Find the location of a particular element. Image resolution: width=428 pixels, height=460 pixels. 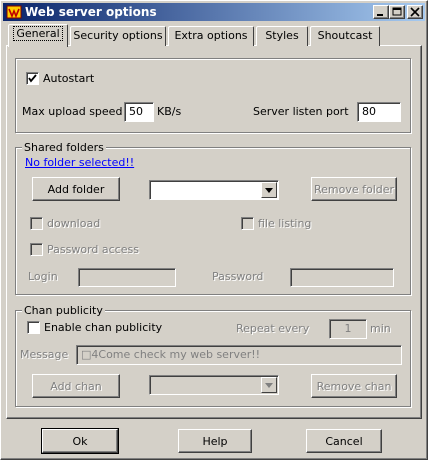

tab-label: General is located at coordinates (38, 33).